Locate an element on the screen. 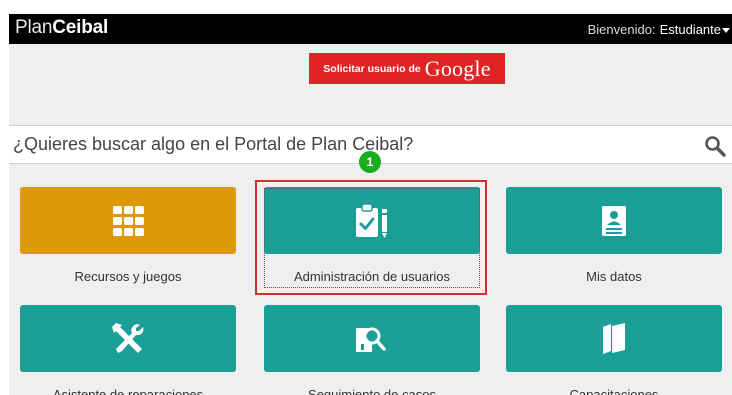  step-number-badge: 1 is located at coordinates (370, 162).